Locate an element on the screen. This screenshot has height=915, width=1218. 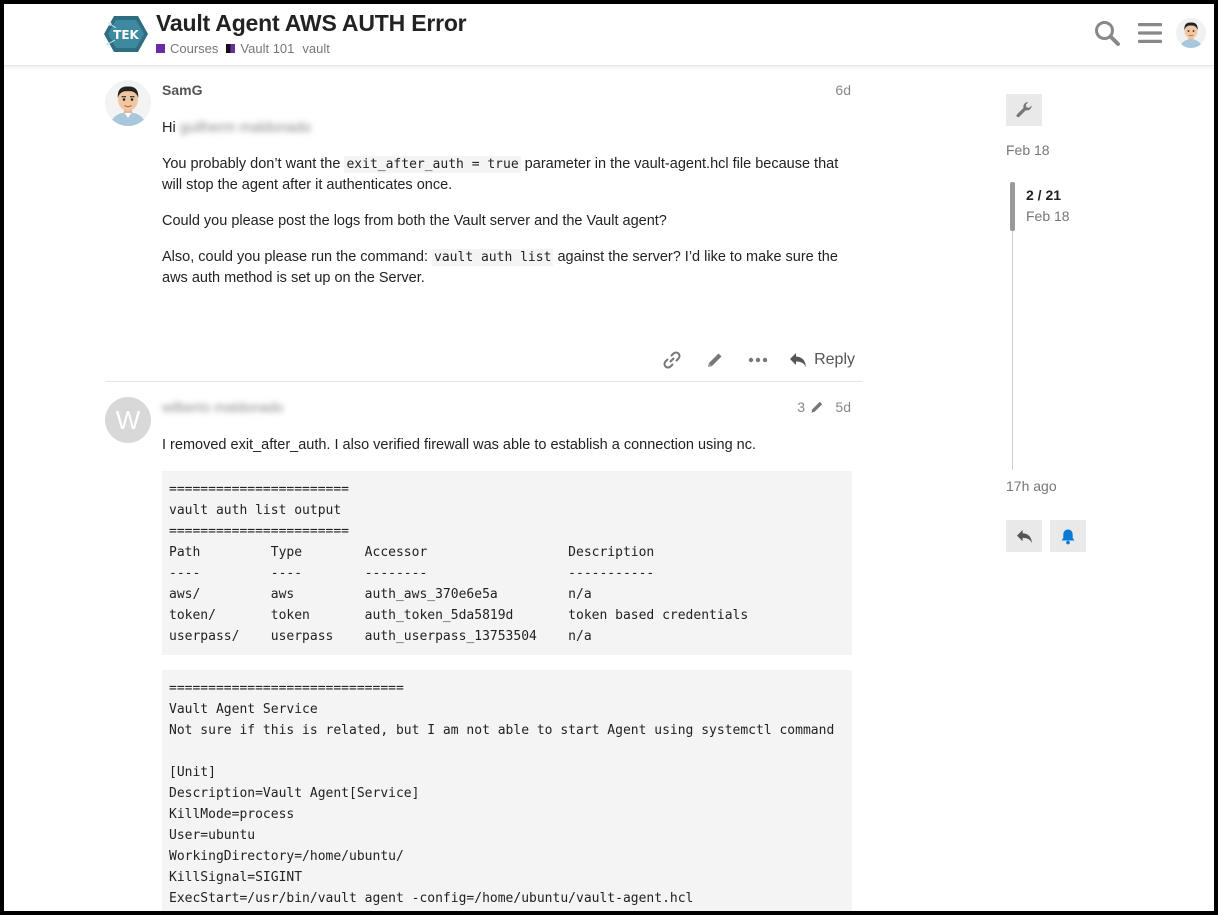
category-courses: Courses is located at coordinates (187, 48).